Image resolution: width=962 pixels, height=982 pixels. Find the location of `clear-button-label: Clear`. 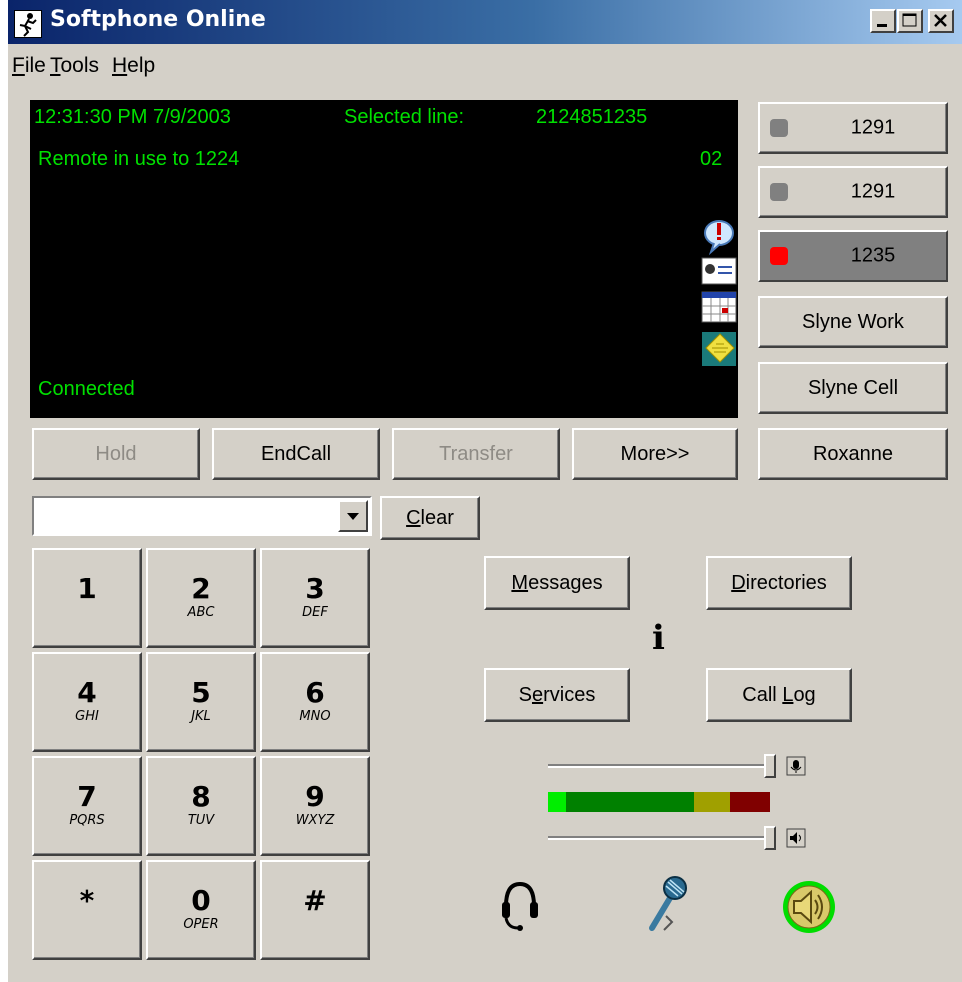

clear-button-label: Clear is located at coordinates (430, 518).